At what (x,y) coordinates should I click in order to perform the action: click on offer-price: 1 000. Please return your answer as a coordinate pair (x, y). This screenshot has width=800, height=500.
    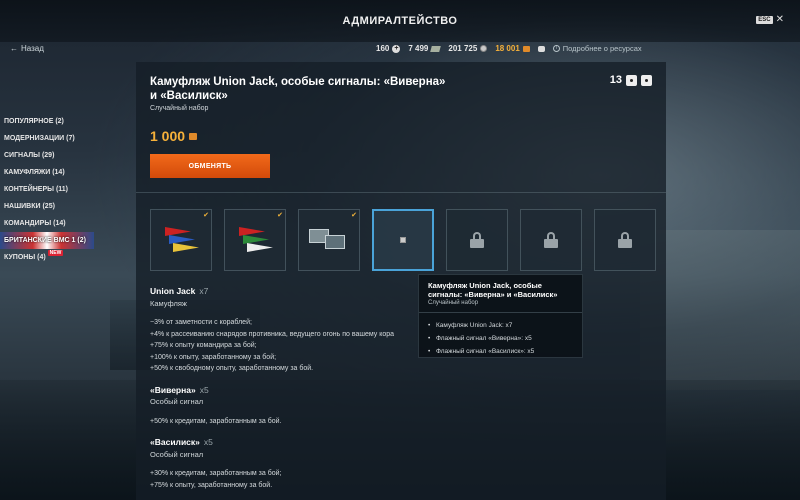
    Looking at the image, I should click on (174, 136).